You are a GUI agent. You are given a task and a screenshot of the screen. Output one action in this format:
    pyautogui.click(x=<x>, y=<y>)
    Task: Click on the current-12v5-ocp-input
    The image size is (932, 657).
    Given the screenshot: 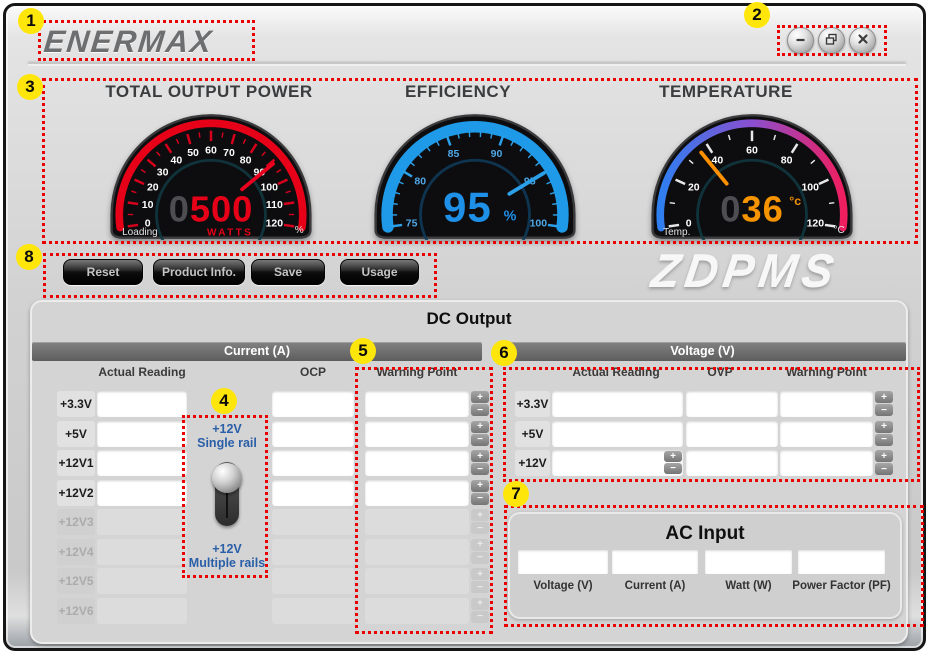 What is the action you would take?
    pyautogui.click(x=313, y=581)
    